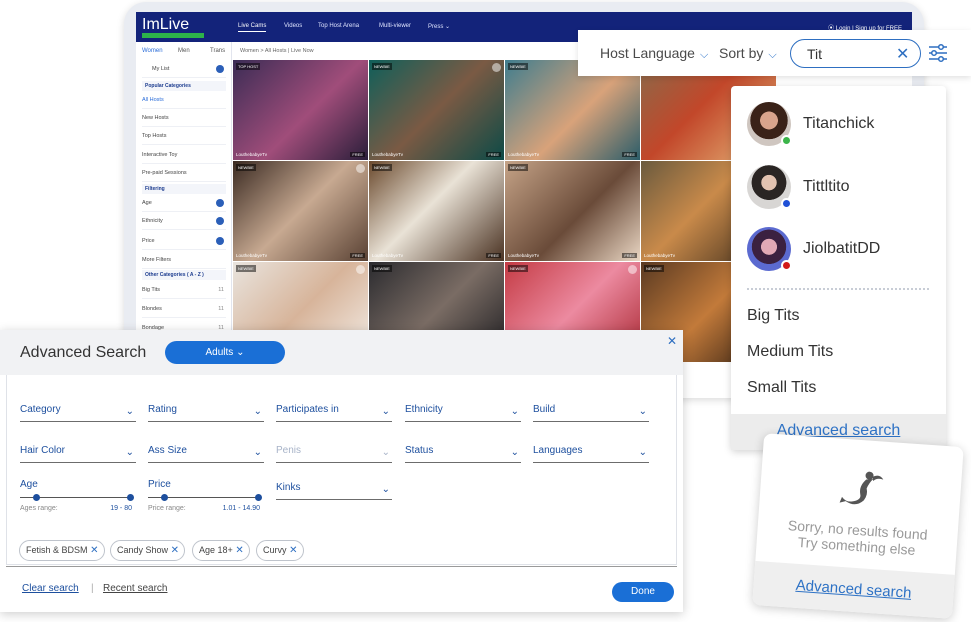 Image resolution: width=971 pixels, height=622 pixels. What do you see at coordinates (842, 188) in the screenshot?
I see `suggestion-user: Tittltito` at bounding box center [842, 188].